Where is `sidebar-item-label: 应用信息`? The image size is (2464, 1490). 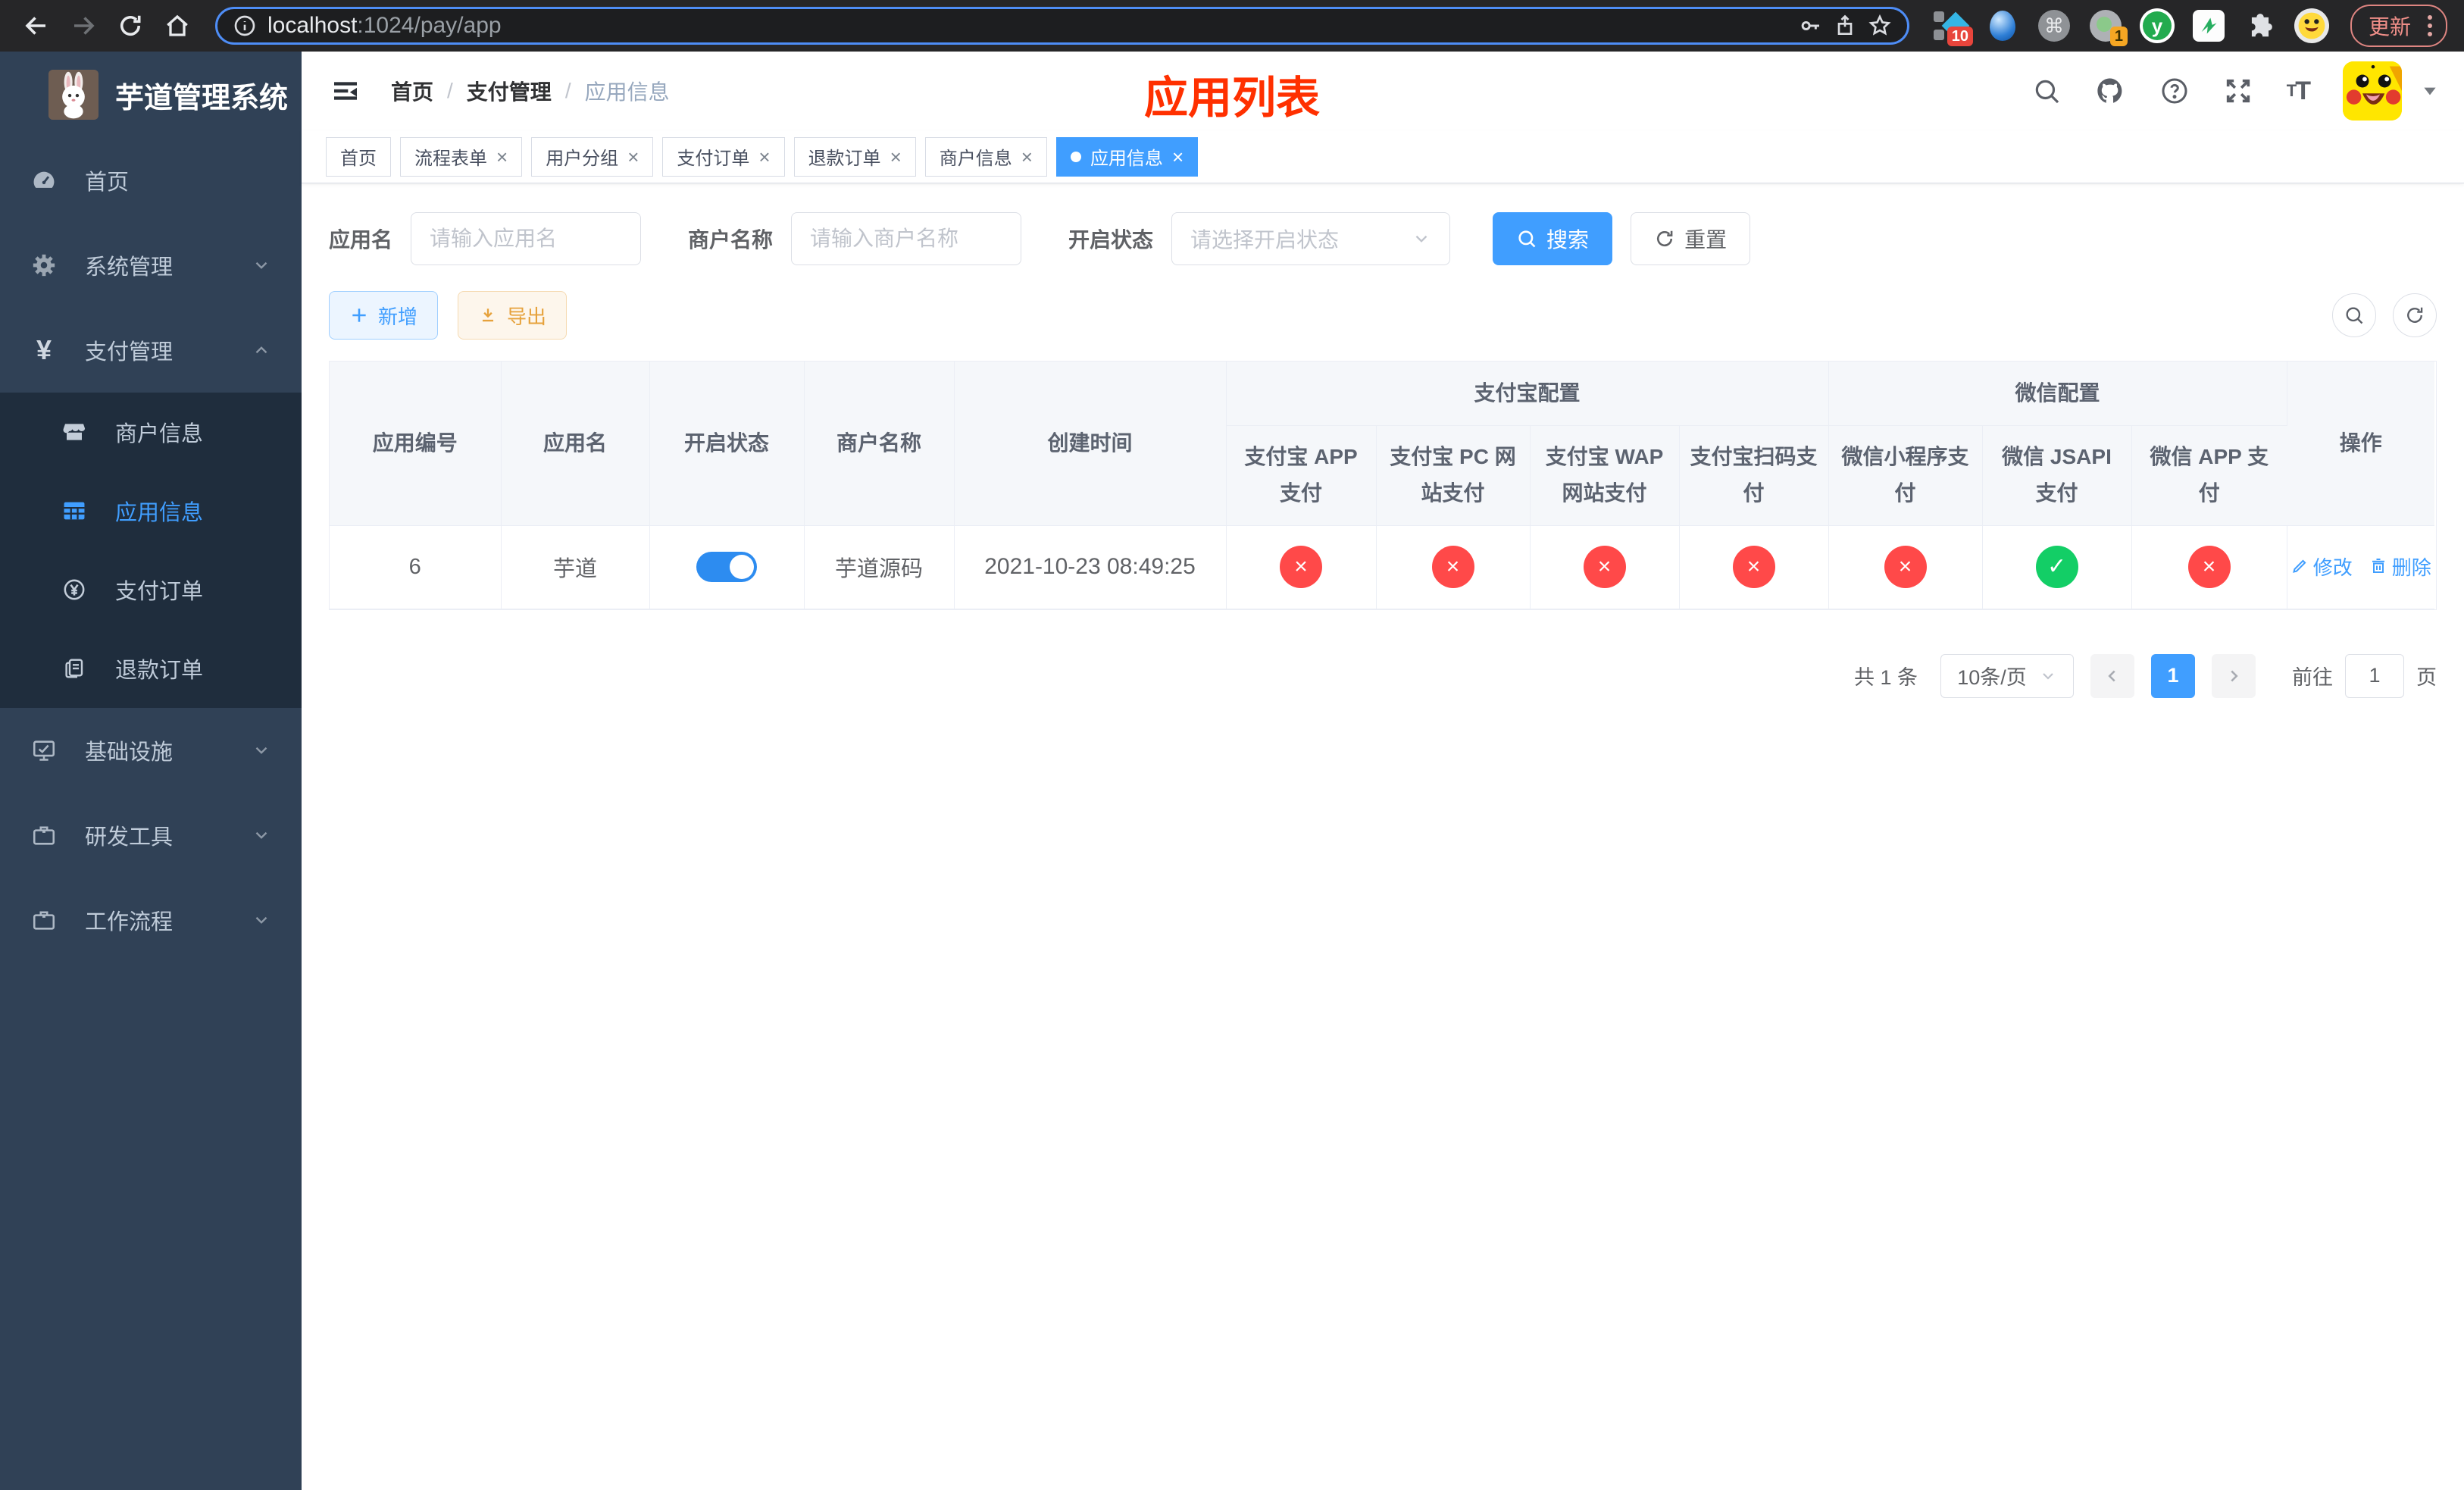 sidebar-item-label: 应用信息 is located at coordinates (159, 513).